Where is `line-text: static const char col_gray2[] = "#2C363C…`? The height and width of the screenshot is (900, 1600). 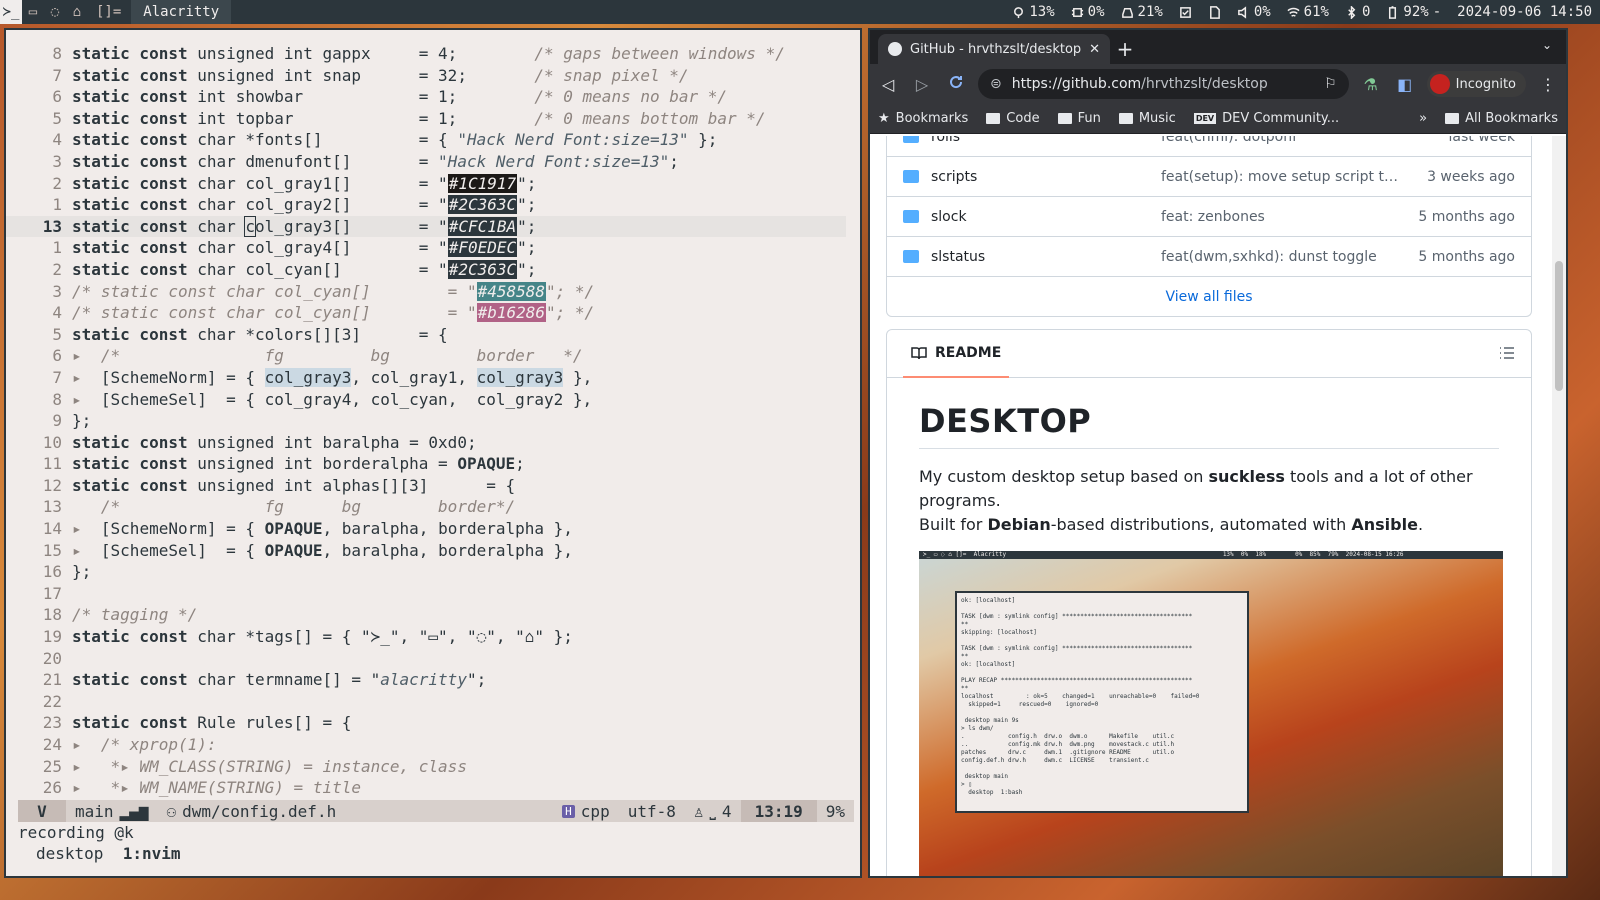 line-text: static const char col_gray2[] = "#2C363C… is located at coordinates (459, 205).